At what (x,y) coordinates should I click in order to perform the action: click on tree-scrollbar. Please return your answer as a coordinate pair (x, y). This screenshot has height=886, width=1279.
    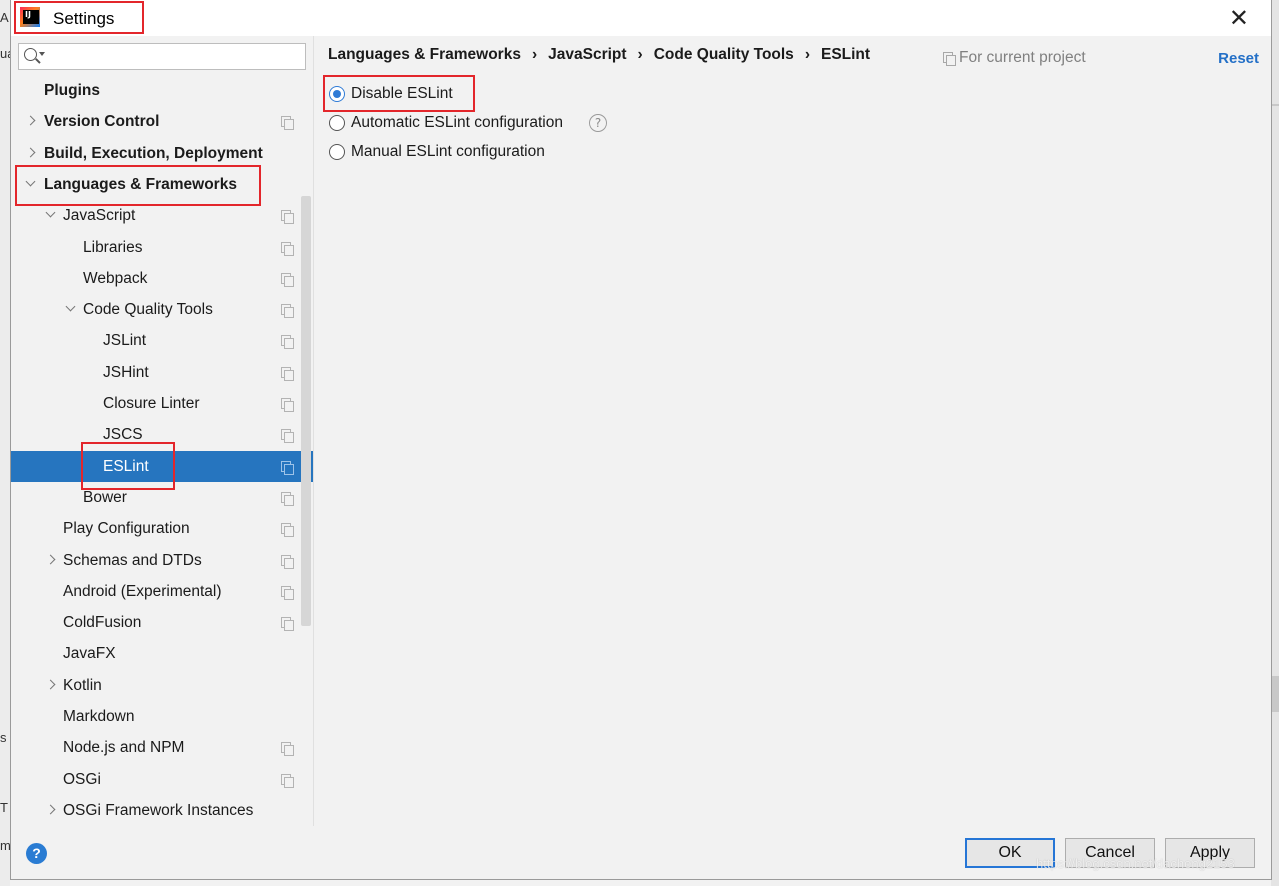
    Looking at the image, I should click on (306, 431).